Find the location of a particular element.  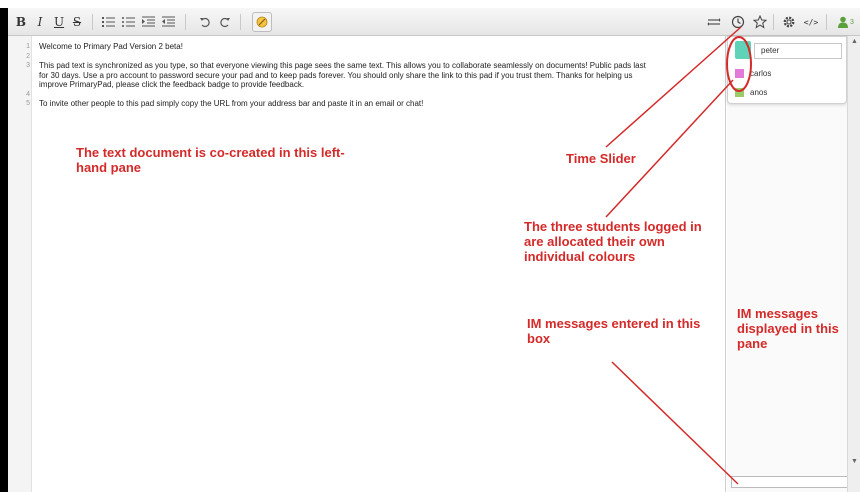

annotation-im-displayed: IM messages displayed in this pane is located at coordinates (788, 328).